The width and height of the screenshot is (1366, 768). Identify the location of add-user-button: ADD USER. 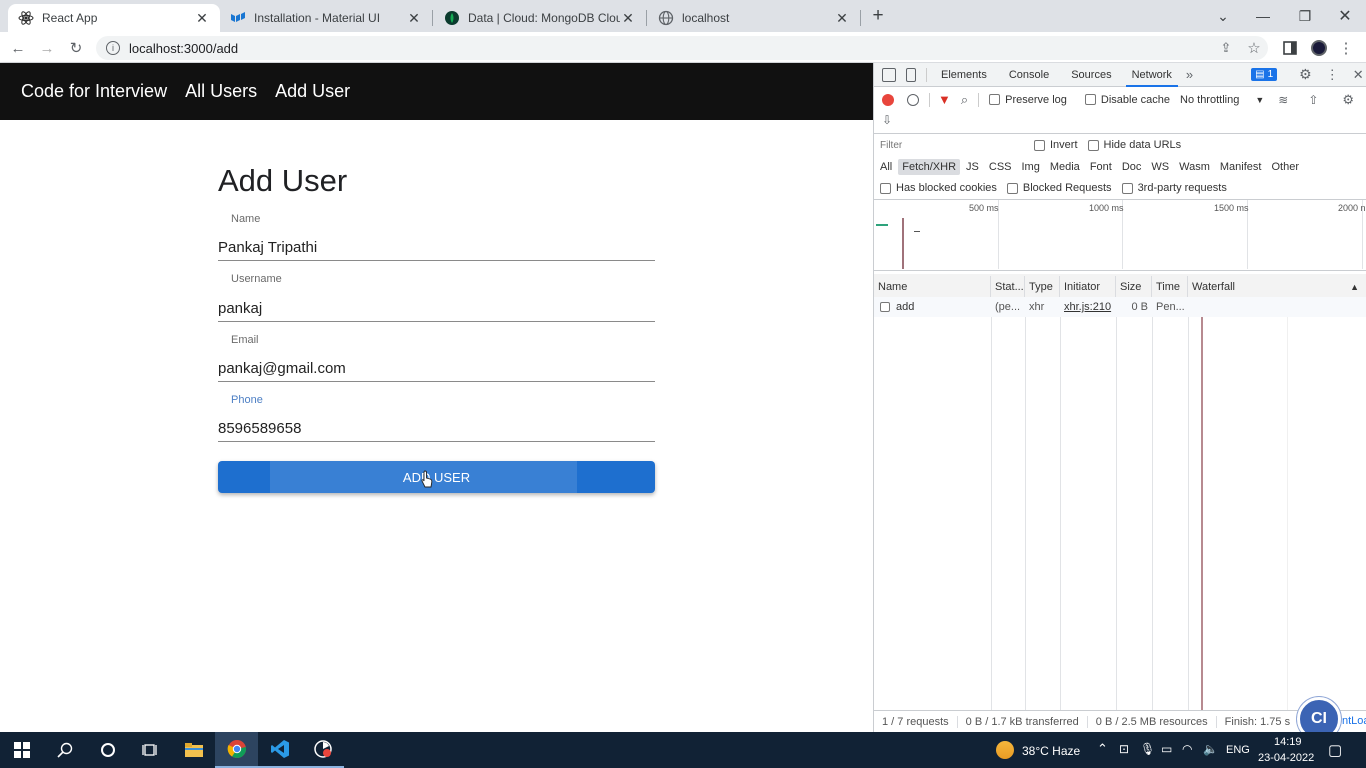
(436, 477).